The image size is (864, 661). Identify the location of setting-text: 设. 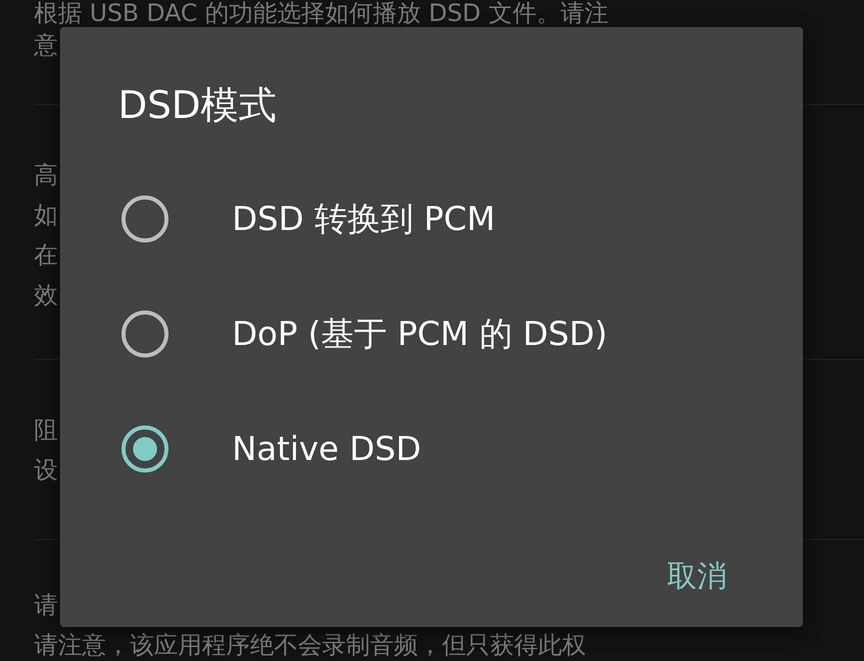
(46, 470).